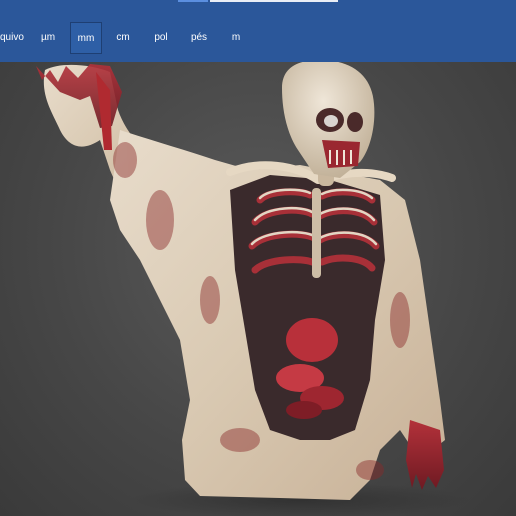 This screenshot has width=516, height=516. What do you see at coordinates (86, 38) in the screenshot?
I see `unit-tab-mm: mm` at bounding box center [86, 38].